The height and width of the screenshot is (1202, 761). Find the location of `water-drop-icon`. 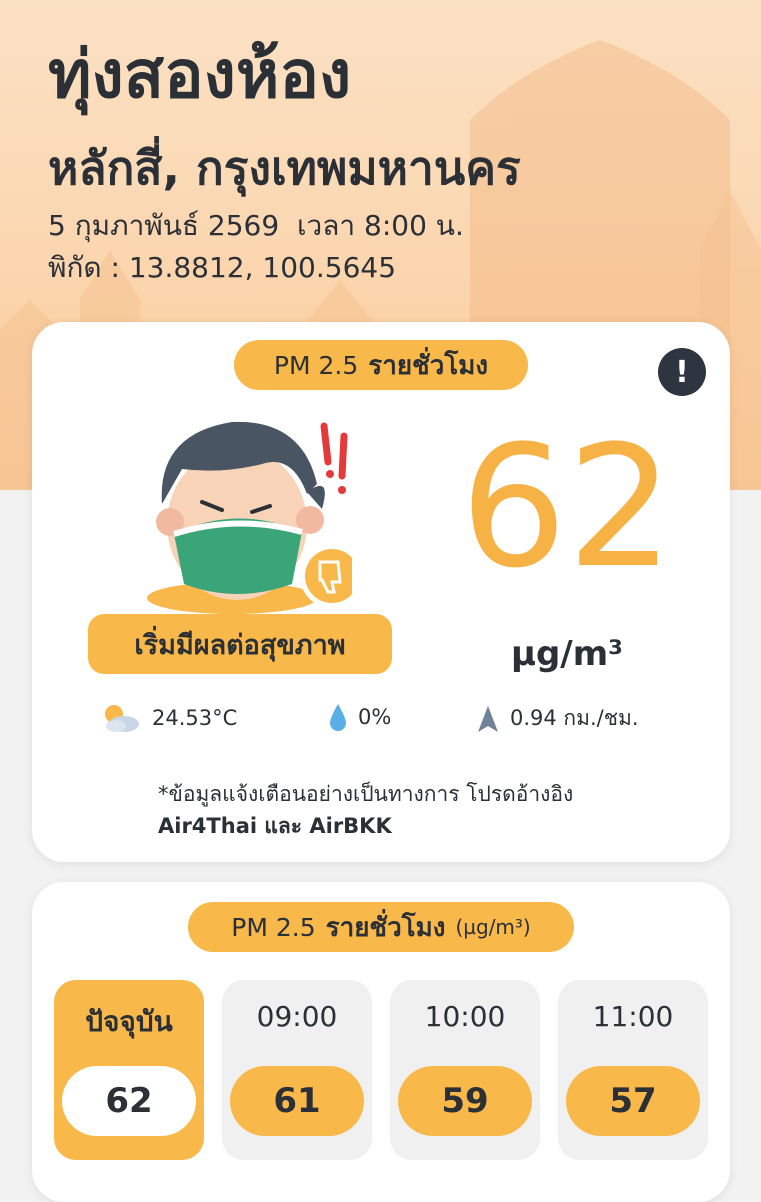

water-drop-icon is located at coordinates (338, 717).